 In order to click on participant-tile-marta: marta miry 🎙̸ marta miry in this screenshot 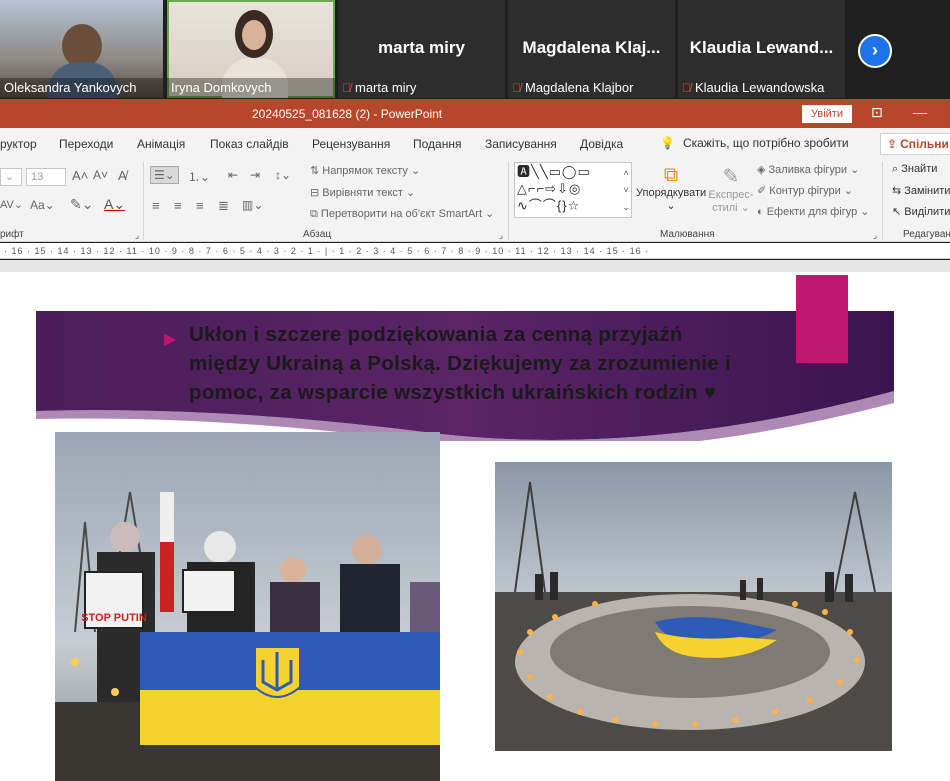, I will do `click(421, 49)`.